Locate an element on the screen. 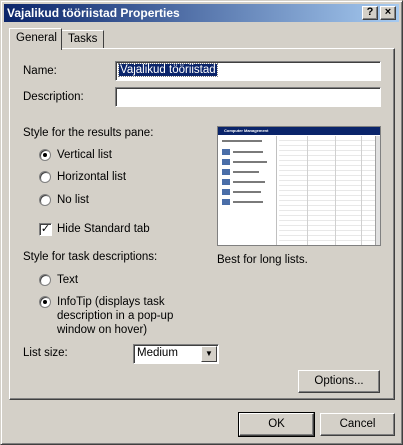 The height and width of the screenshot is (445, 403). preview-results-list is located at coordinates (329, 190).